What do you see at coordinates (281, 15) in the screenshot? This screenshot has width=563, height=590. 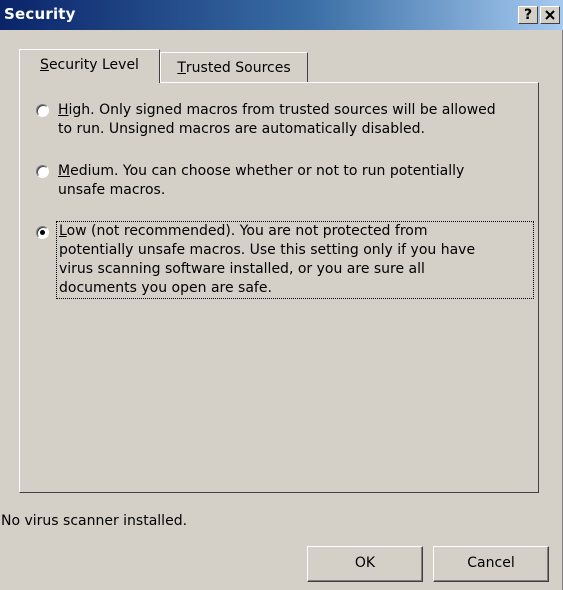 I see `title-bar: Security ?` at bounding box center [281, 15].